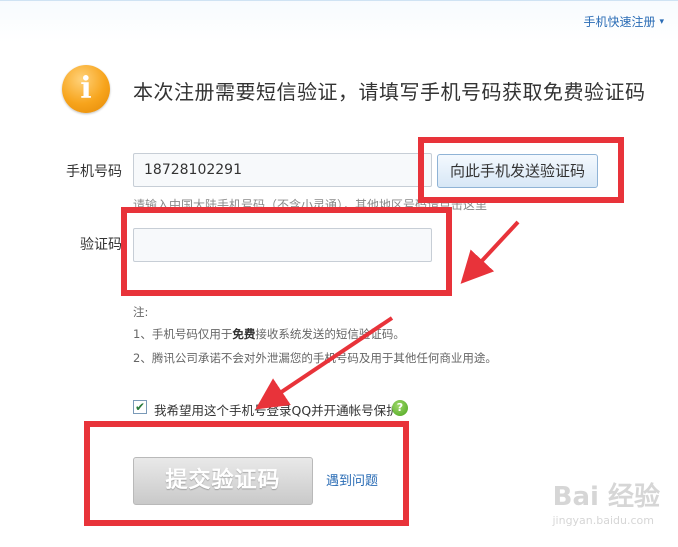 This screenshot has height=547, width=678. Describe the element at coordinates (387, 315) in the screenshot. I see `annotation-arrows` at that location.